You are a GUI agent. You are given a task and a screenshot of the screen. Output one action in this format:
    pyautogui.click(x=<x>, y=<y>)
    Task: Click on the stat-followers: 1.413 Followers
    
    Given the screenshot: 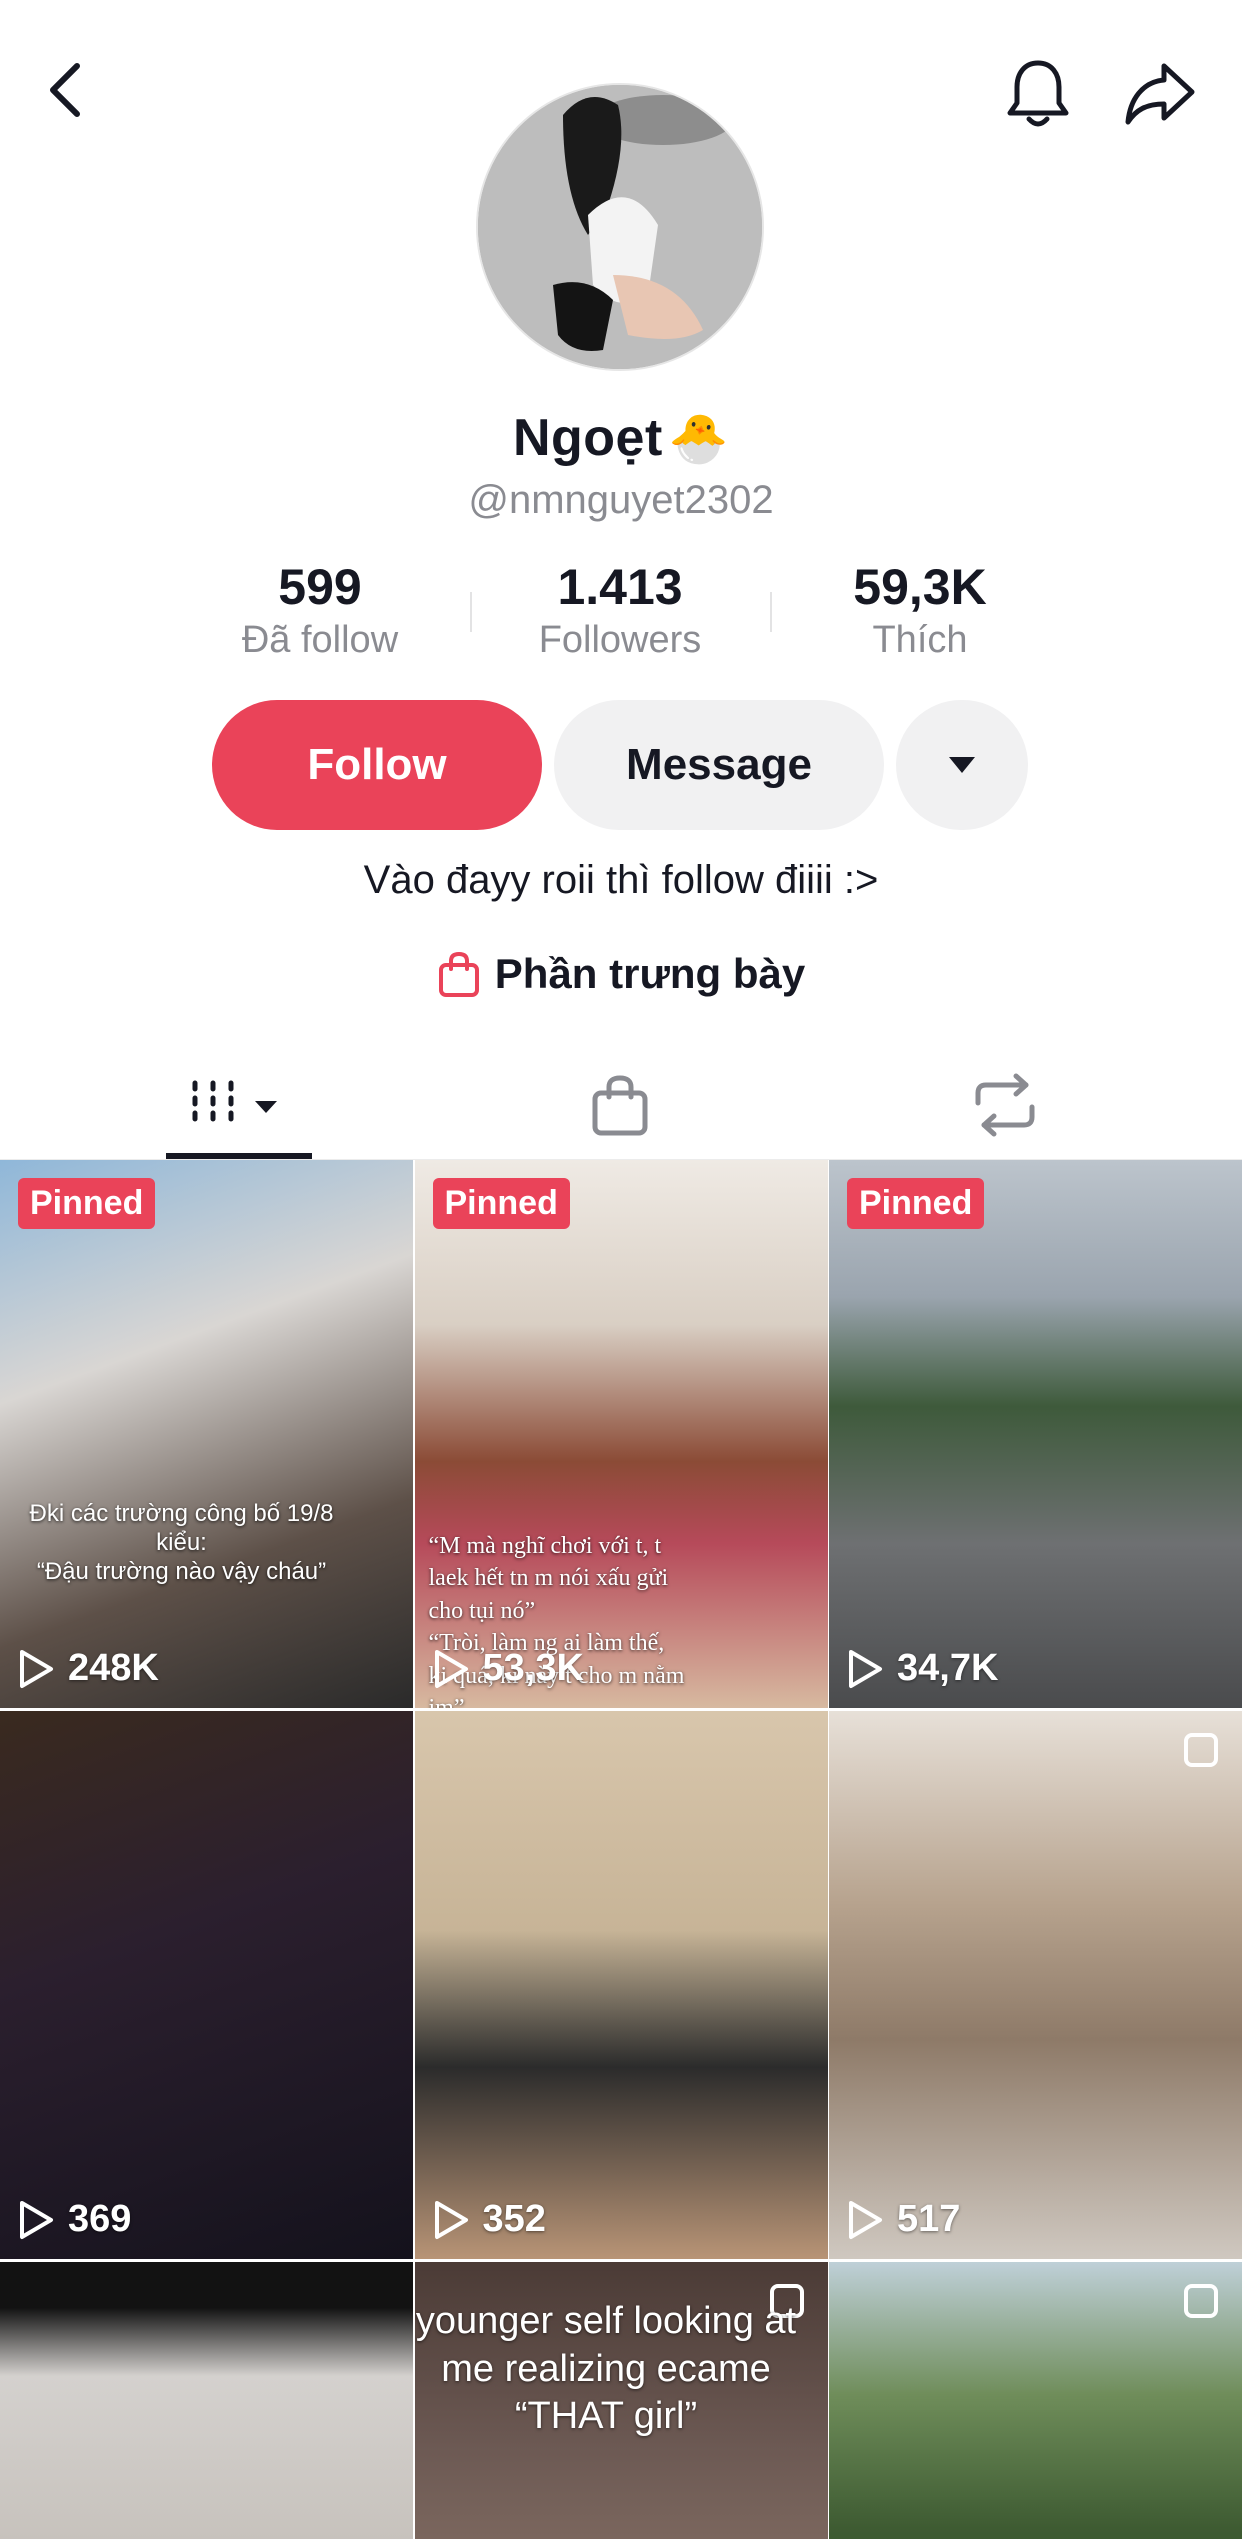 What is the action you would take?
    pyautogui.click(x=620, y=611)
    